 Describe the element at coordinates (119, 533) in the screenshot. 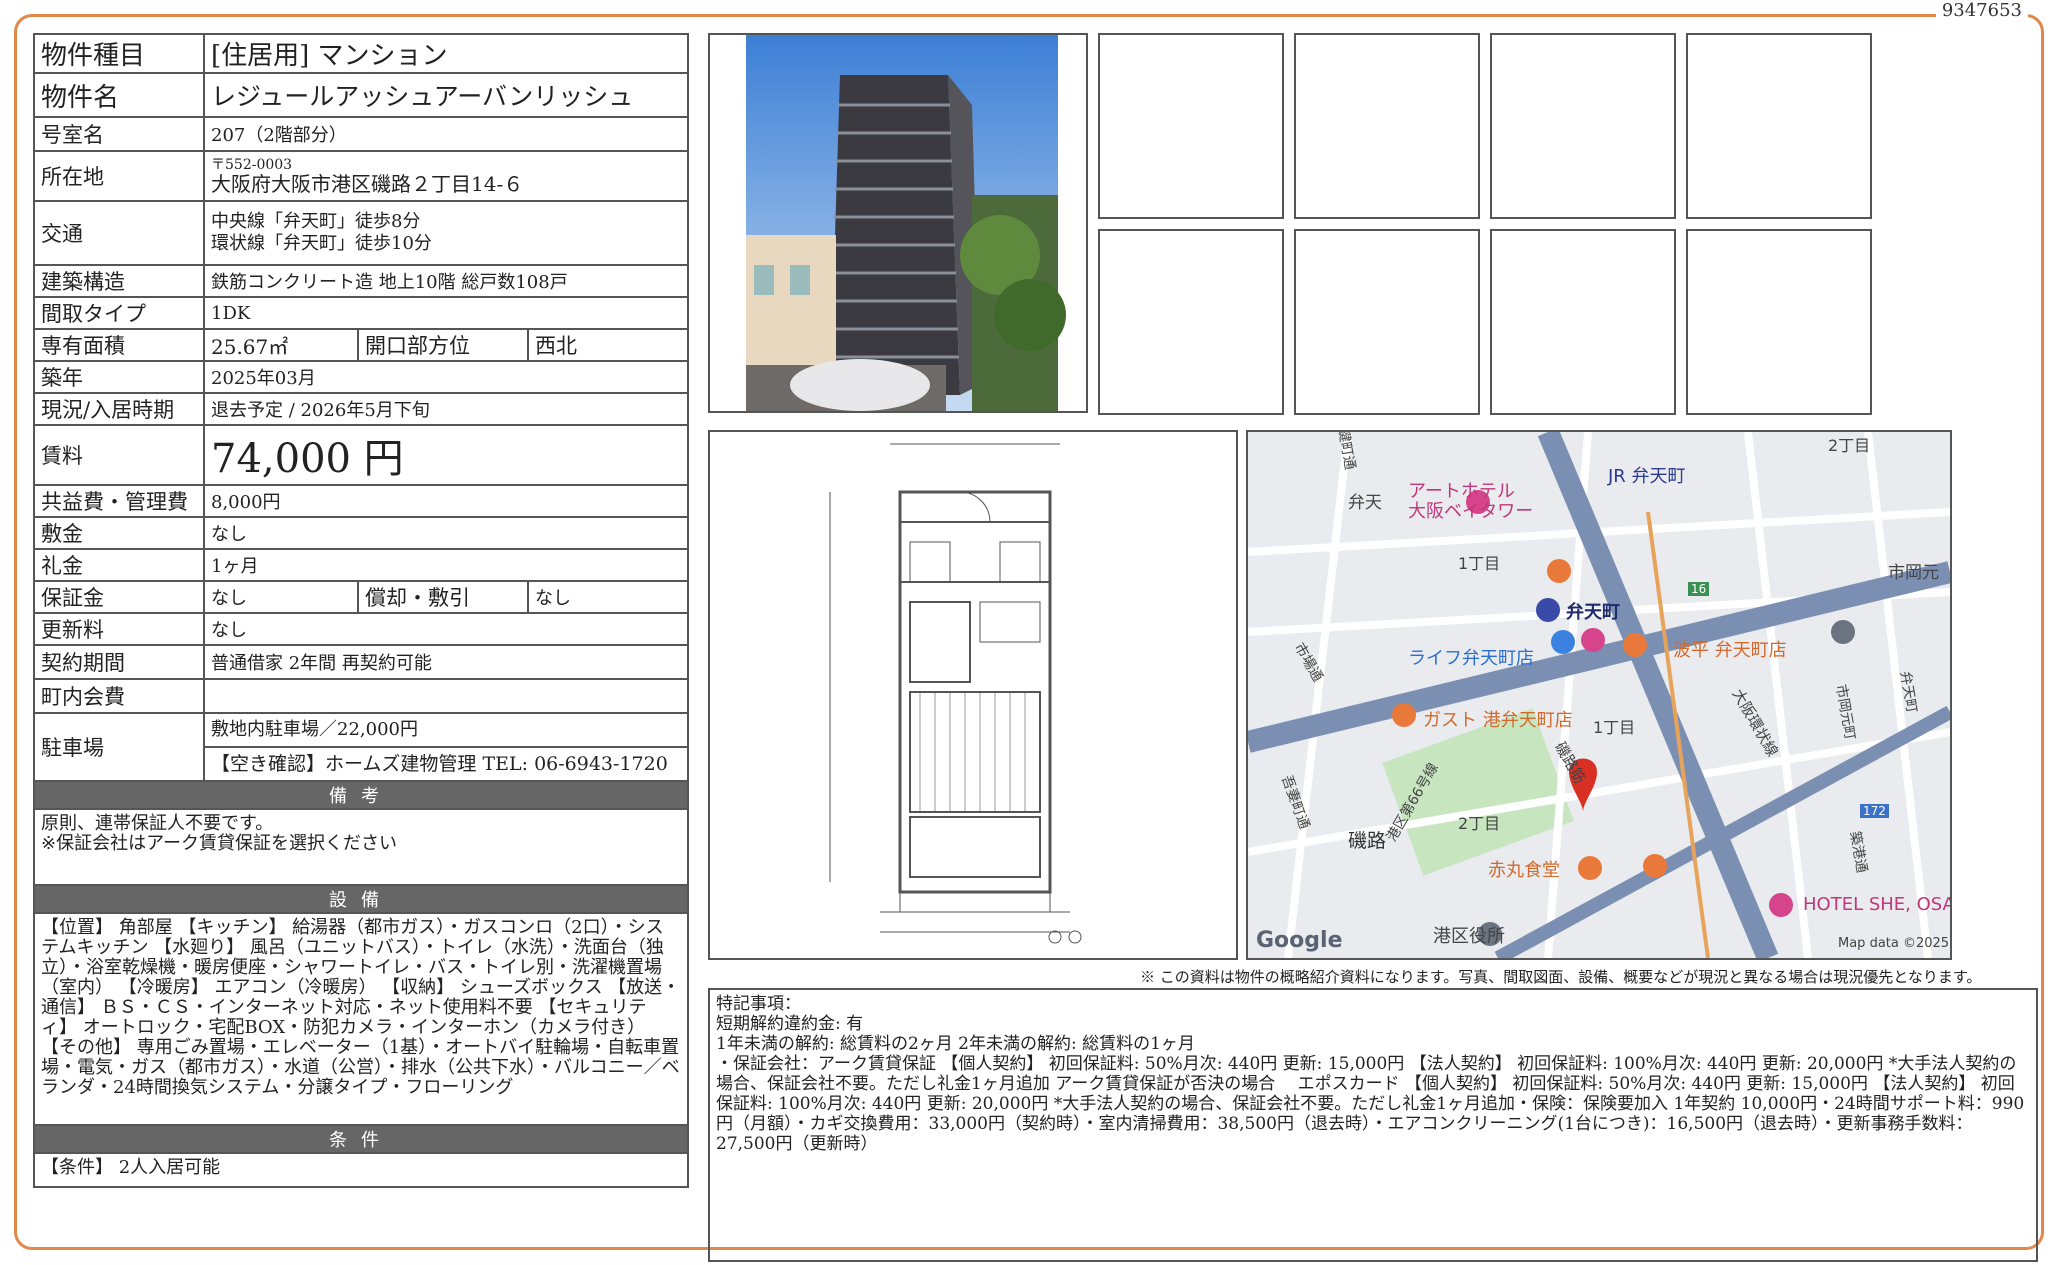

I see `deposit-label: 敷金` at that location.